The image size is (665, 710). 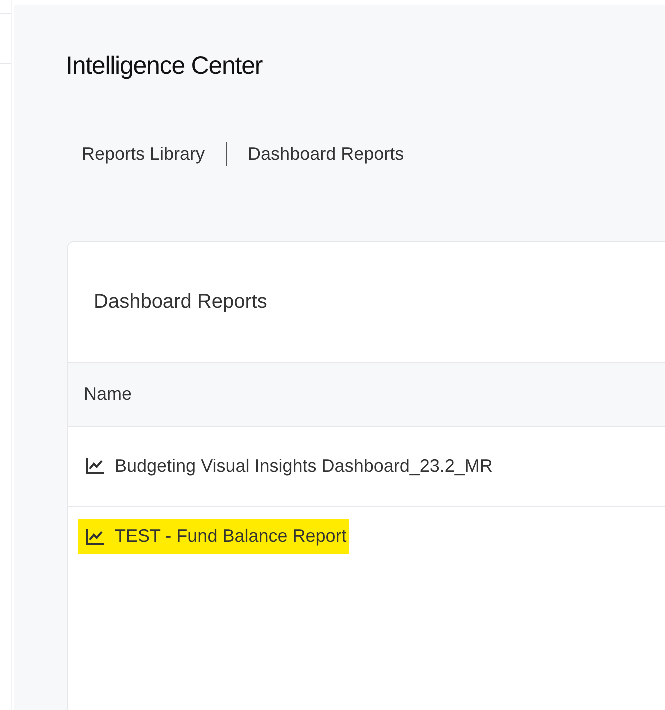 I want to click on breadcrumb-link: Reports Library, so click(x=144, y=154).